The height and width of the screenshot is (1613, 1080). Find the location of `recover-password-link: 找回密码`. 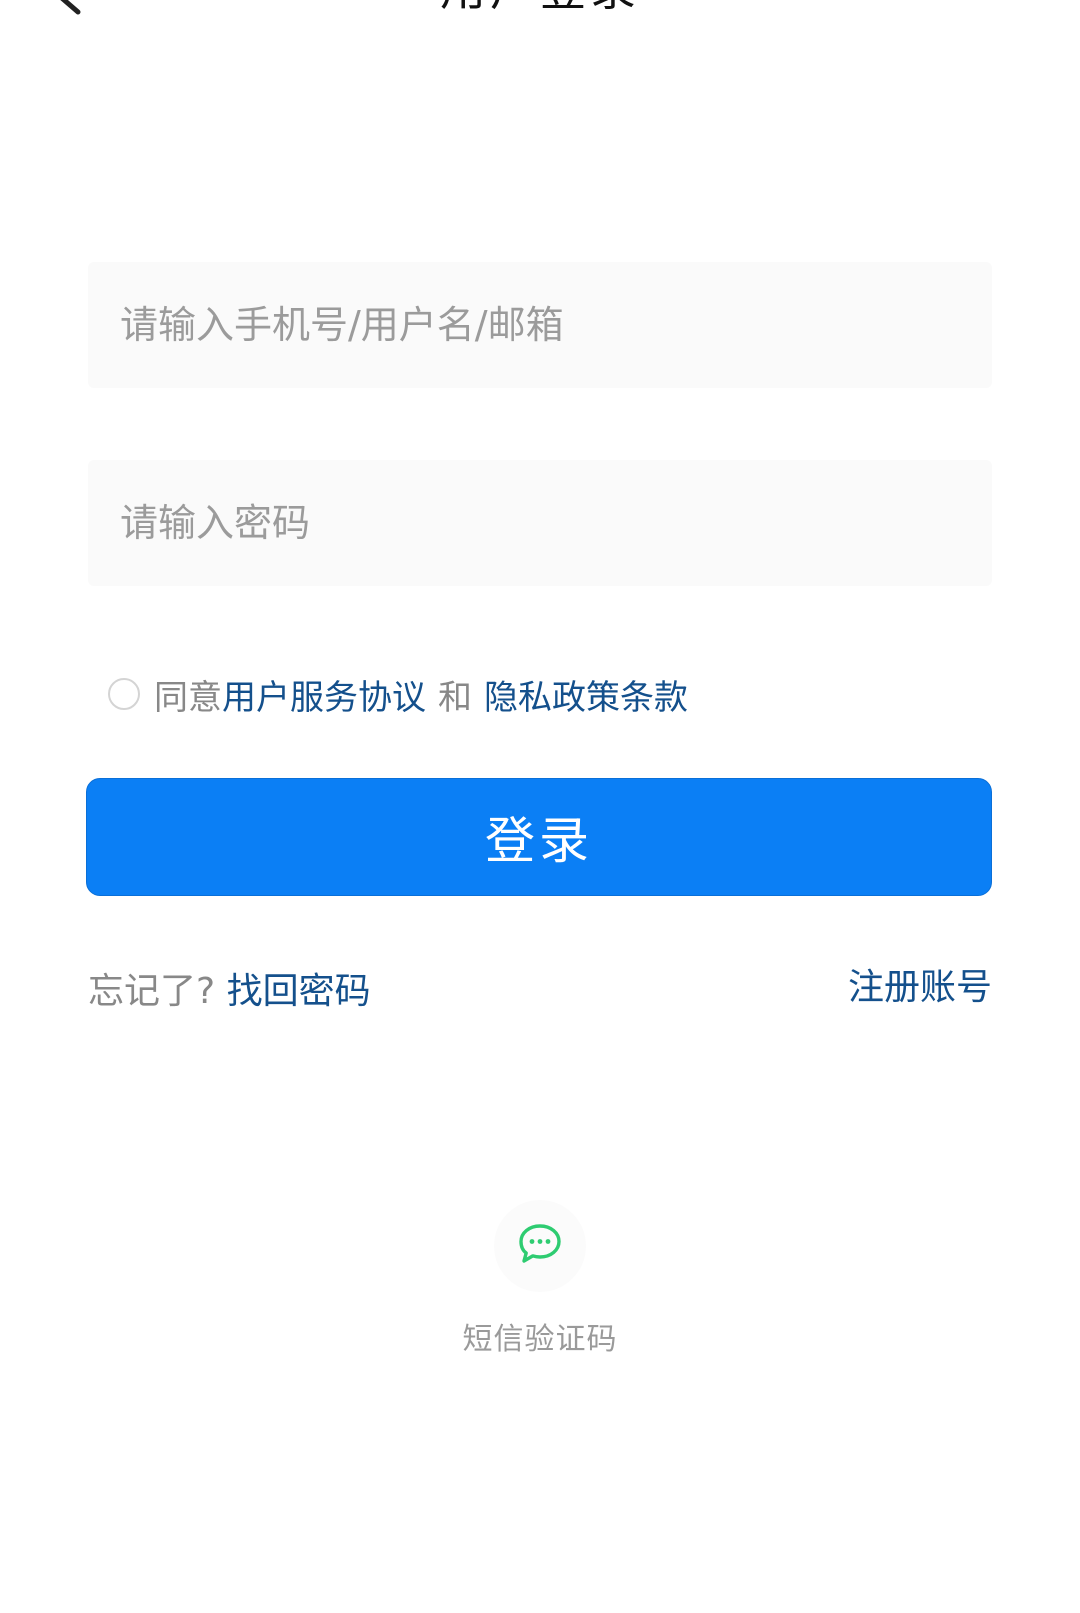

recover-password-link: 找回密码 is located at coordinates (299, 991).